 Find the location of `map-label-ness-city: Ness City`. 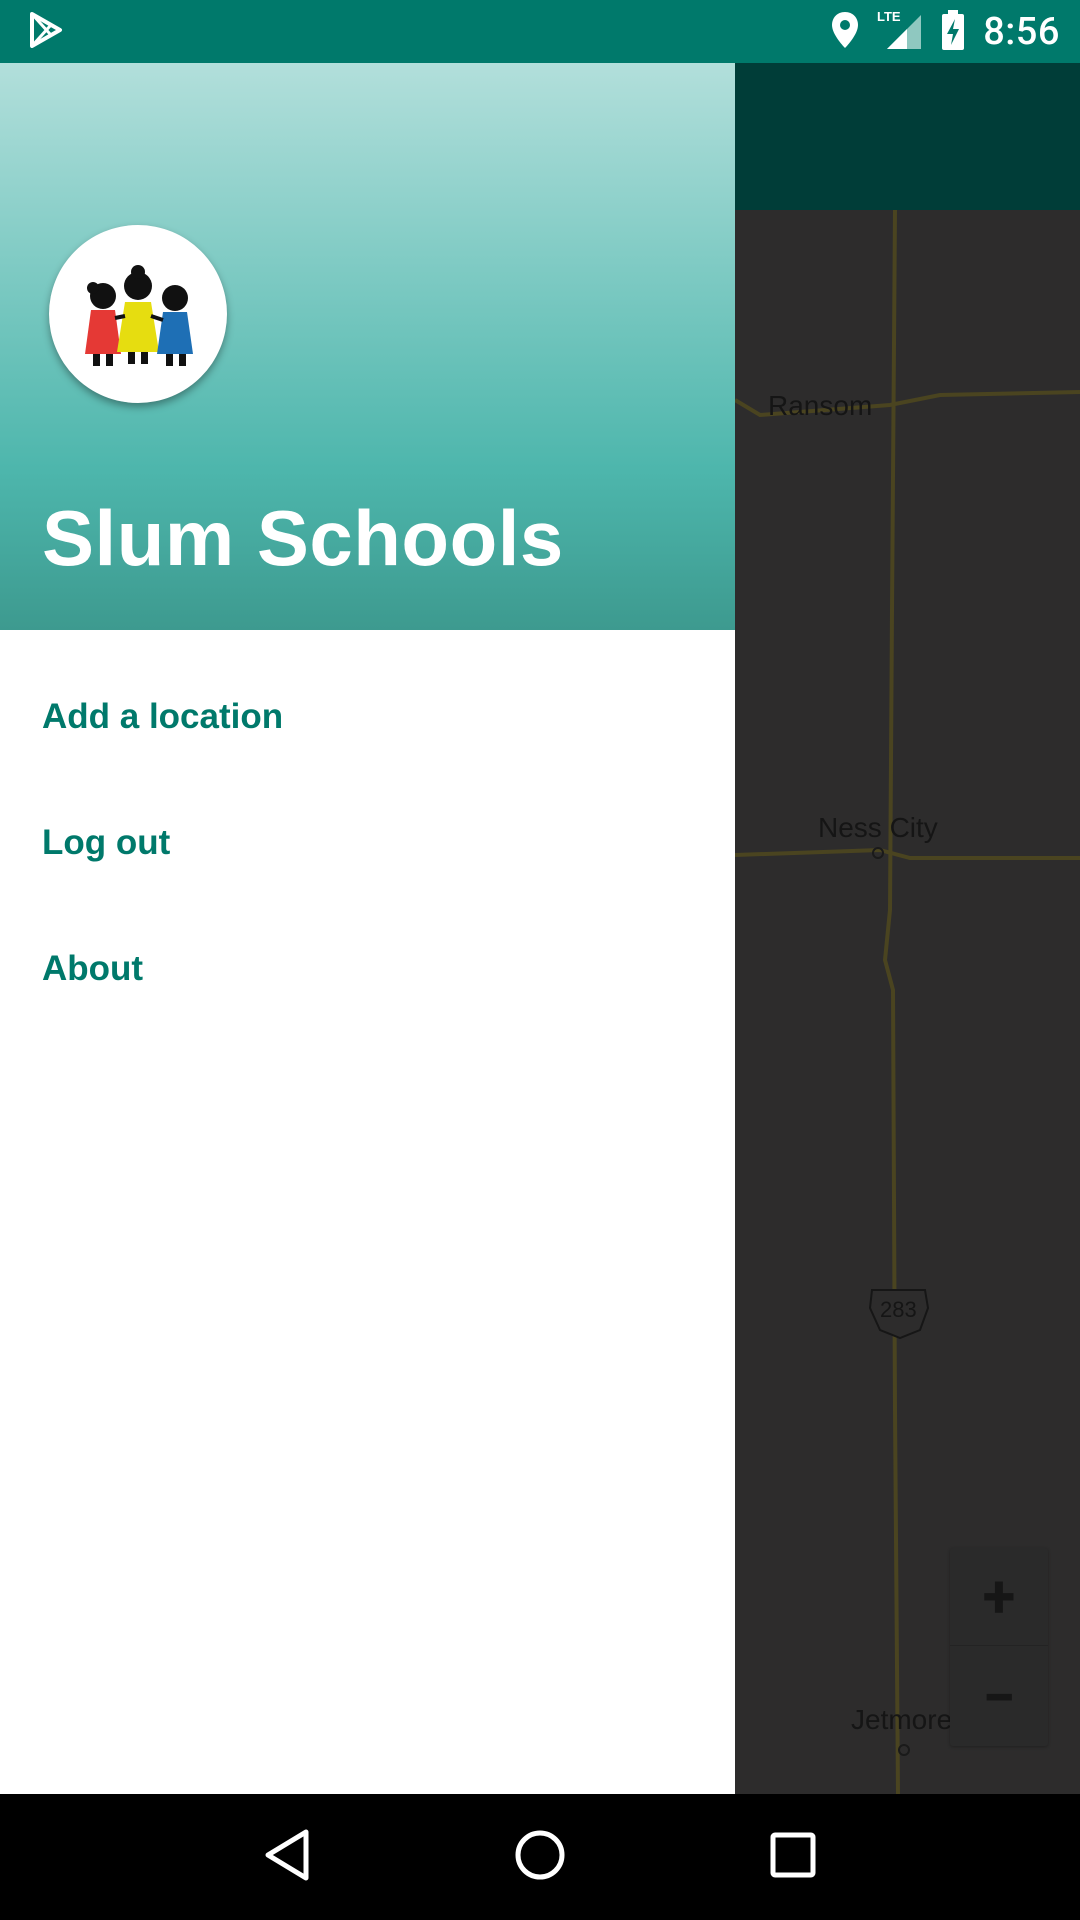

map-label-ness-city: Ness City is located at coordinates (878, 827).